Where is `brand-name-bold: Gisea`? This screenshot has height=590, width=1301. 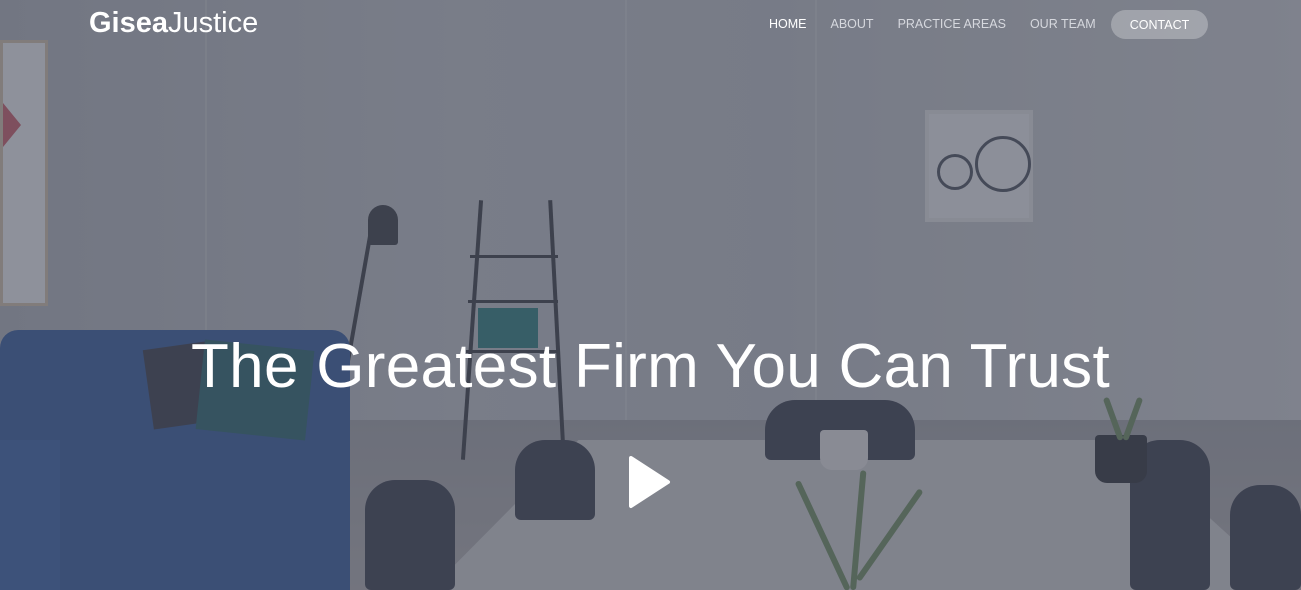 brand-name-bold: Gisea is located at coordinates (128, 23).